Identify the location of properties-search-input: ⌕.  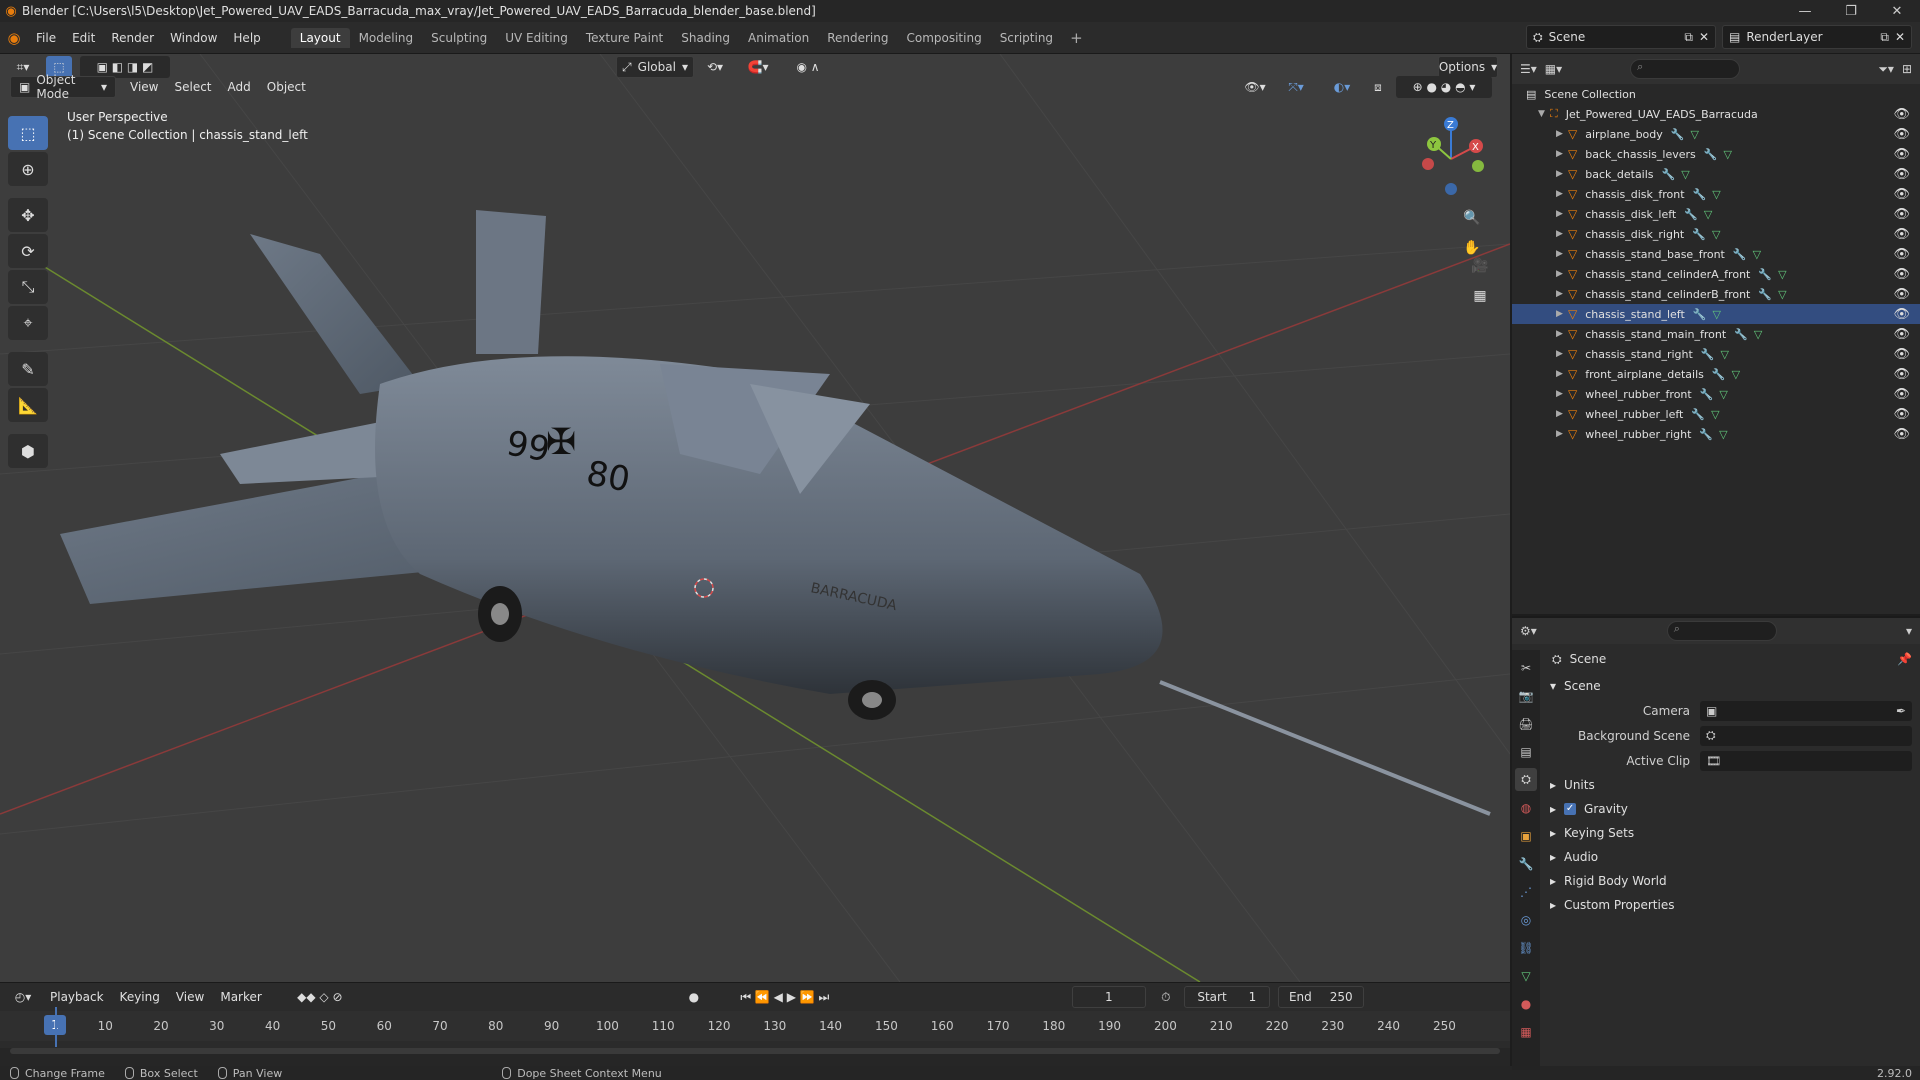
(1721, 631).